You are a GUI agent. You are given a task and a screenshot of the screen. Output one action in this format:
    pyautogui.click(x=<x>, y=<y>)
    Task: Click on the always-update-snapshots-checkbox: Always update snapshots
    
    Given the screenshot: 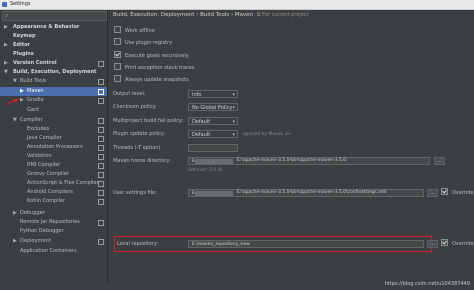 What is the action you would take?
    pyautogui.click(x=151, y=79)
    